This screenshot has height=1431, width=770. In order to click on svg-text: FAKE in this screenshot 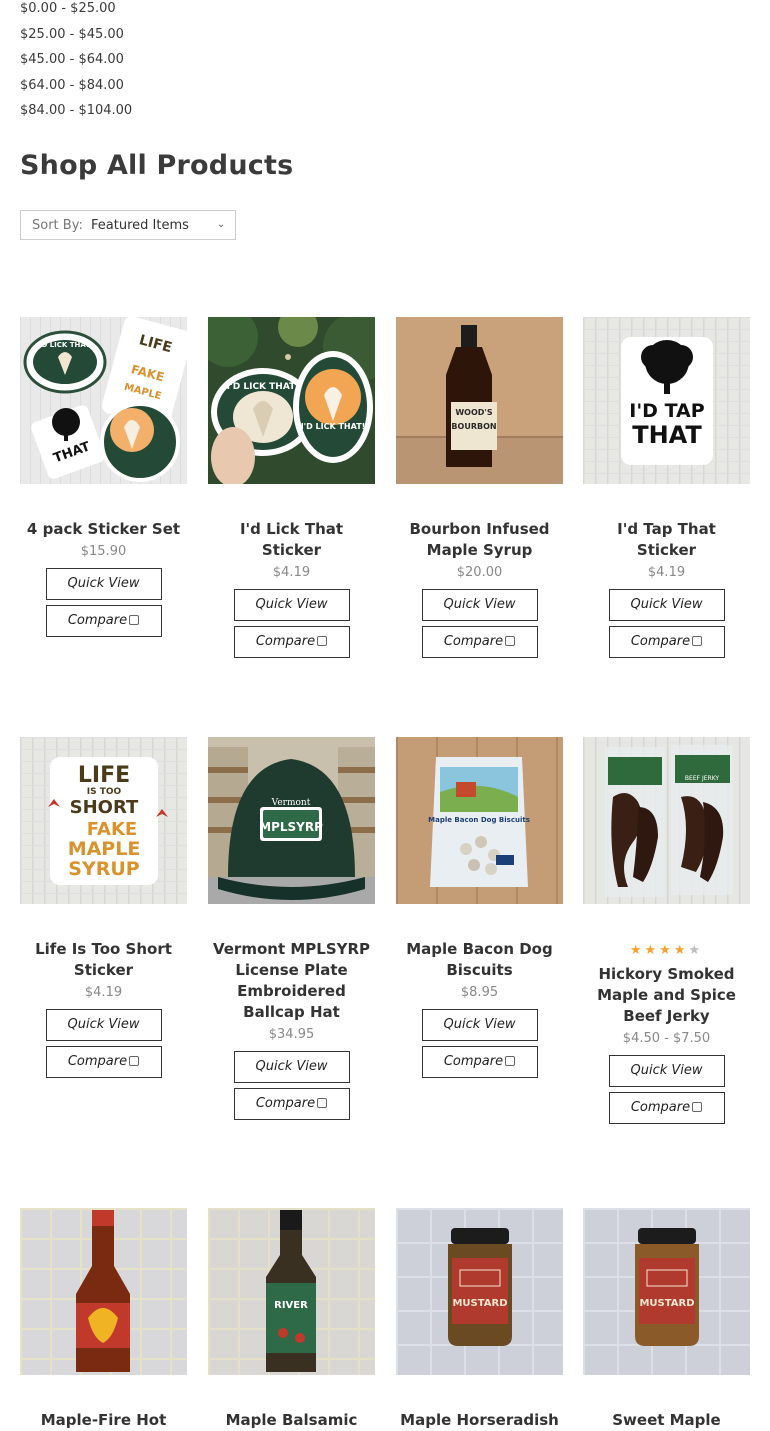, I will do `click(112, 829)`.